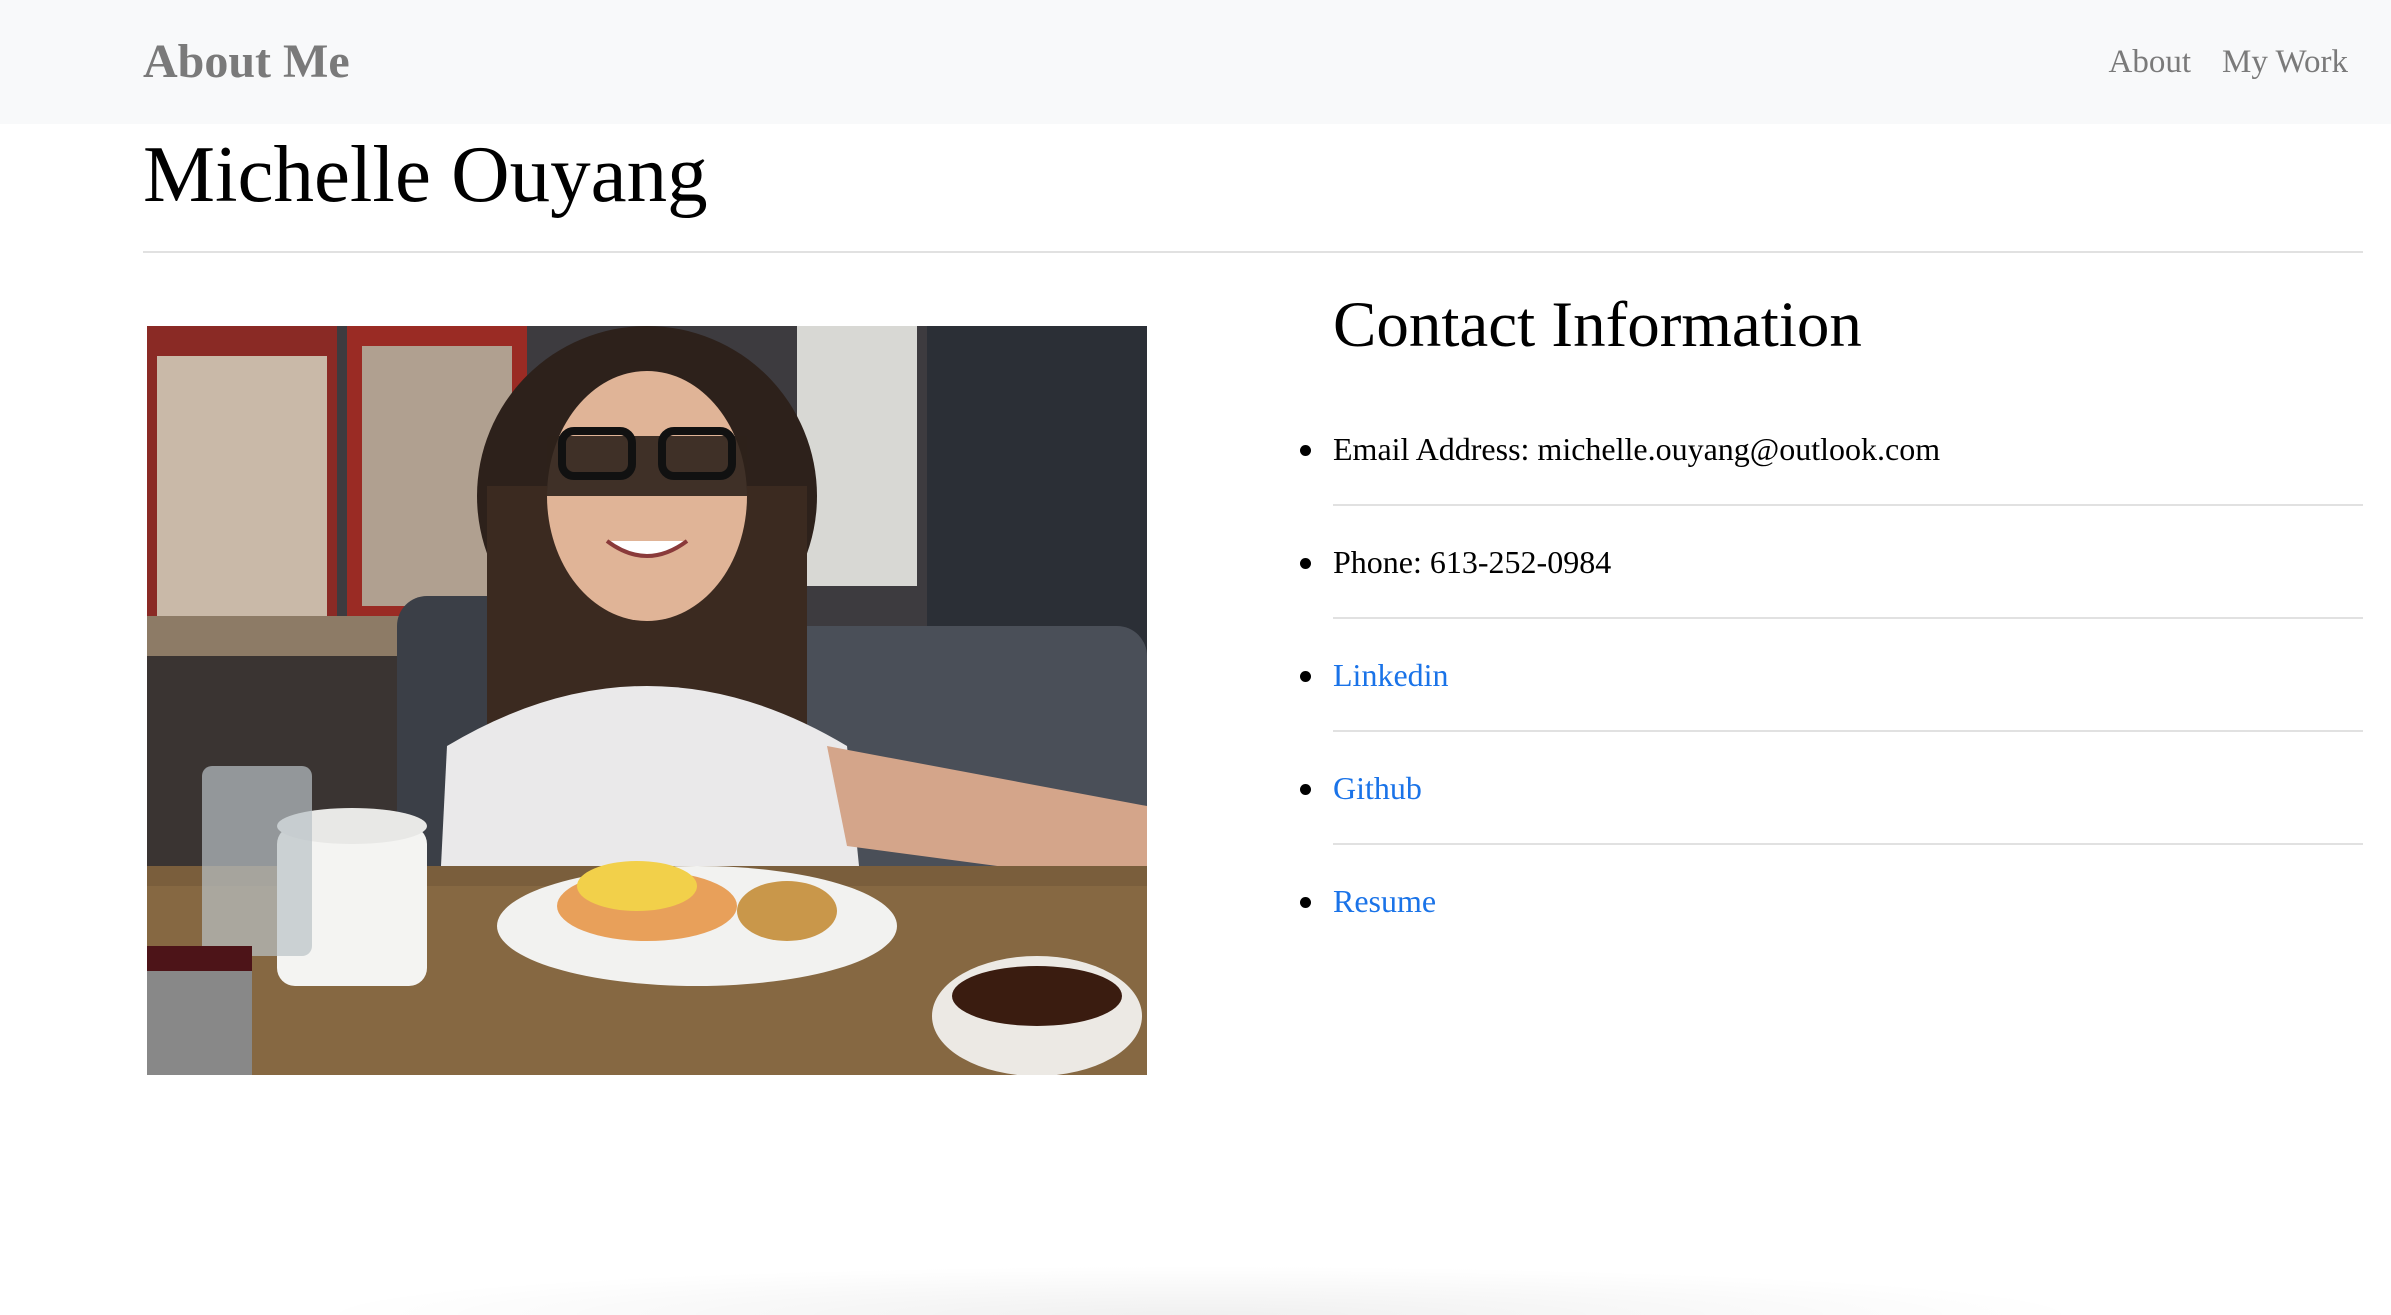  Describe the element at coordinates (1391, 675) in the screenshot. I see `linkedin-link: Linkedin` at that location.